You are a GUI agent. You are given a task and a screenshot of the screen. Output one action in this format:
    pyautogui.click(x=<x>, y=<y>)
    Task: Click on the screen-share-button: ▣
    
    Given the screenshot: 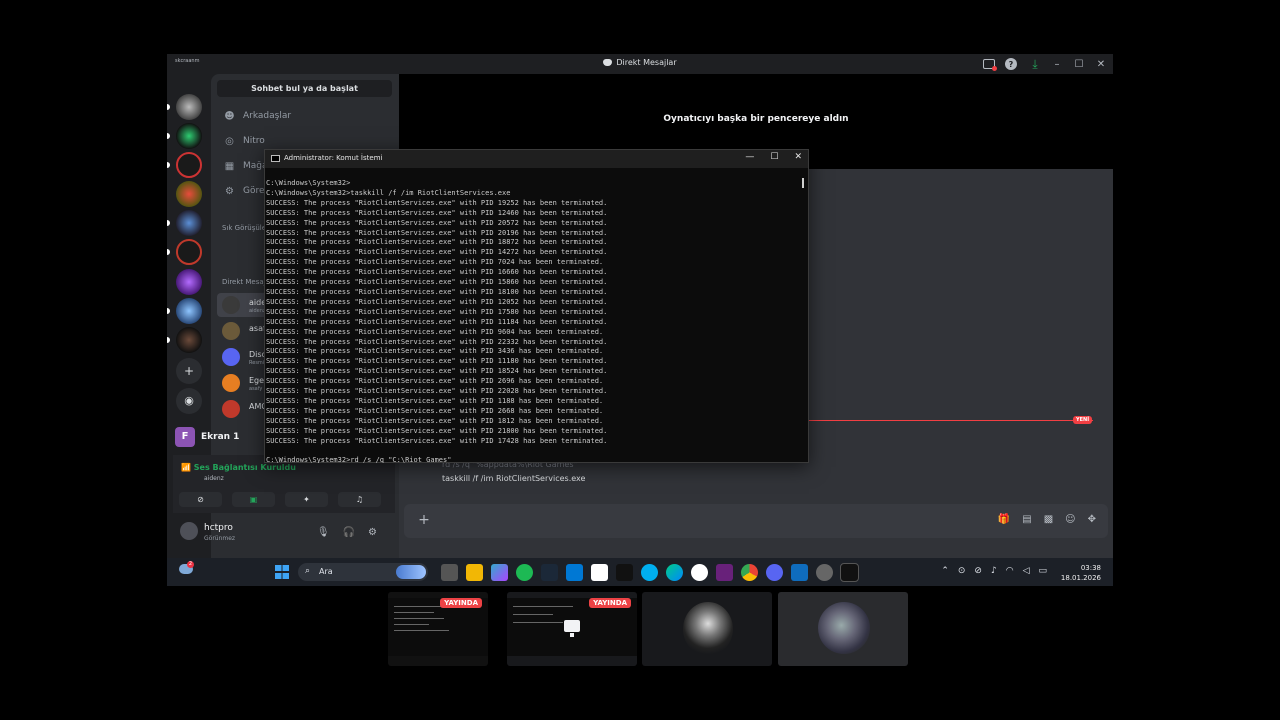 What is the action you would take?
    pyautogui.click(x=253, y=499)
    